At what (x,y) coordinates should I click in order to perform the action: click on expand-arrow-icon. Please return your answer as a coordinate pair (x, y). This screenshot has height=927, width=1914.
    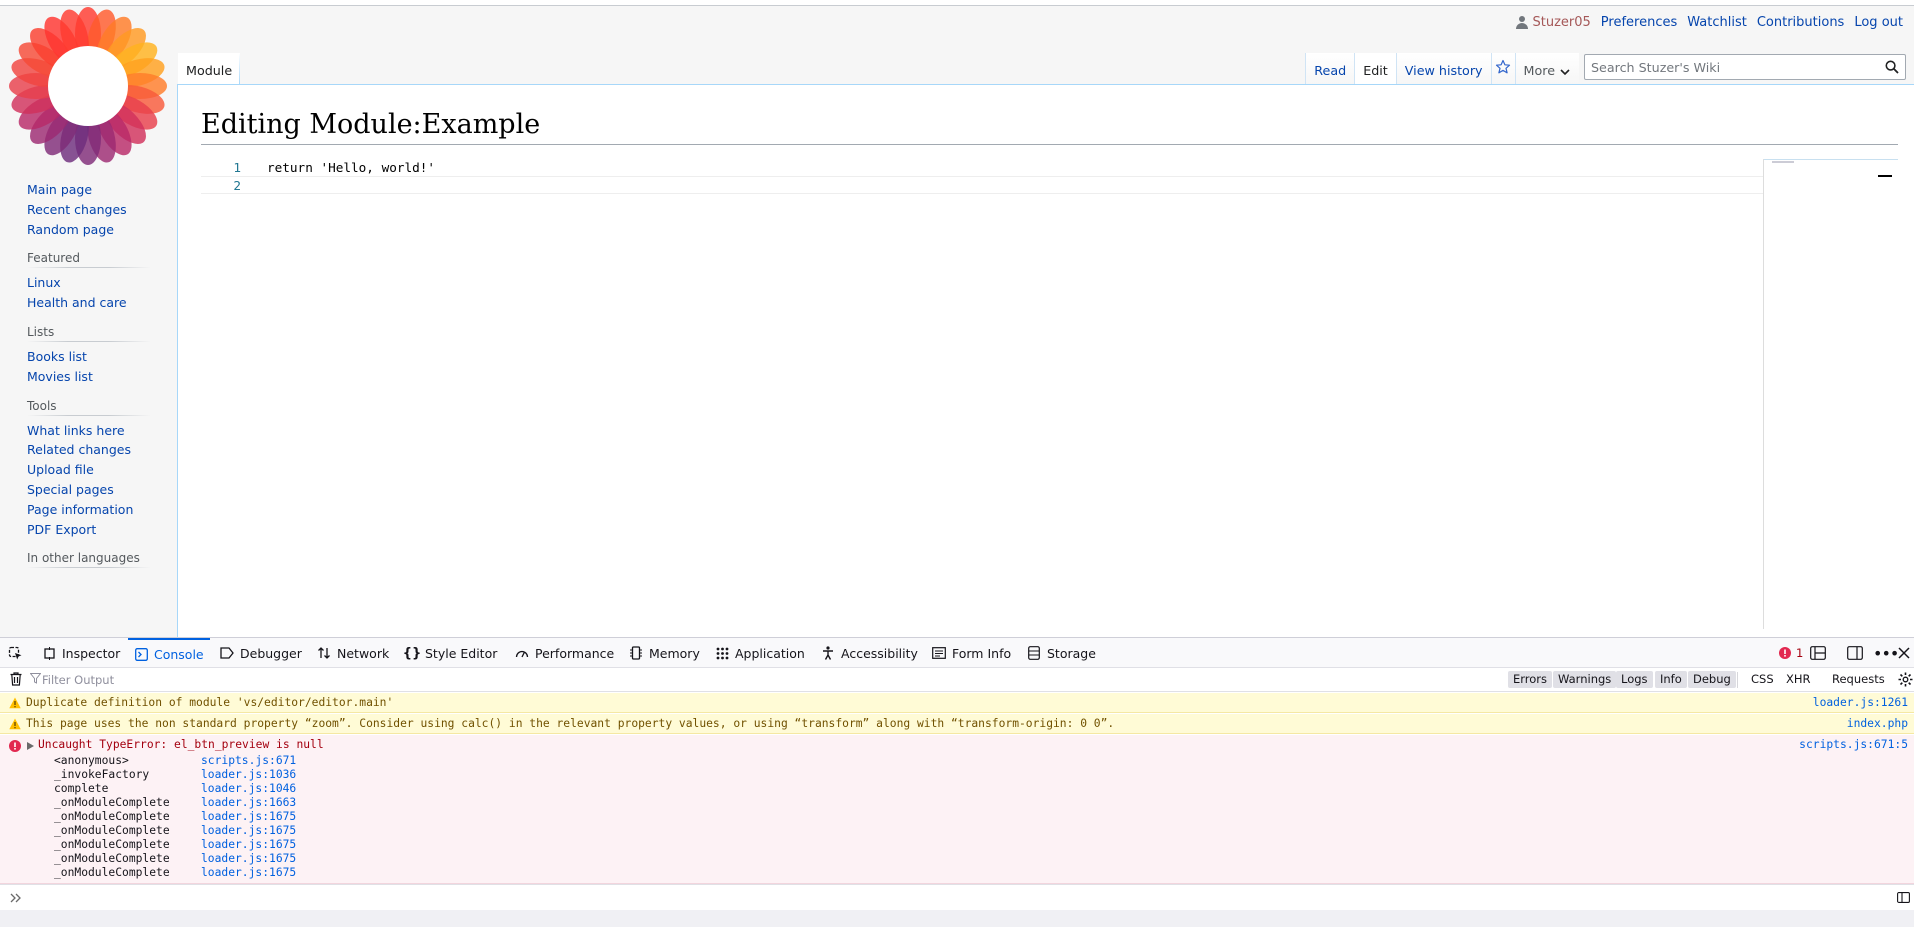
    Looking at the image, I should click on (30, 746).